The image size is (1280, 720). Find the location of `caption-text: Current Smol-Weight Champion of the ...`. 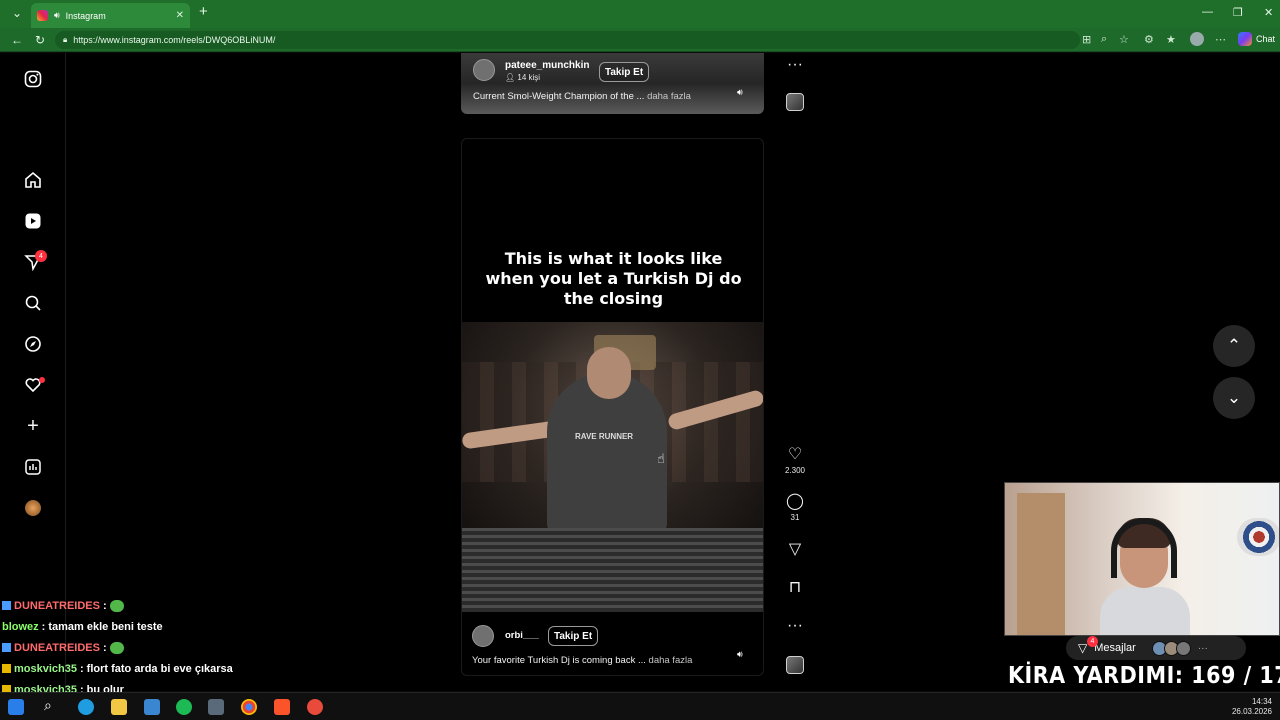

caption-text: Current Smol-Weight Champion of the ... is located at coordinates (559, 96).